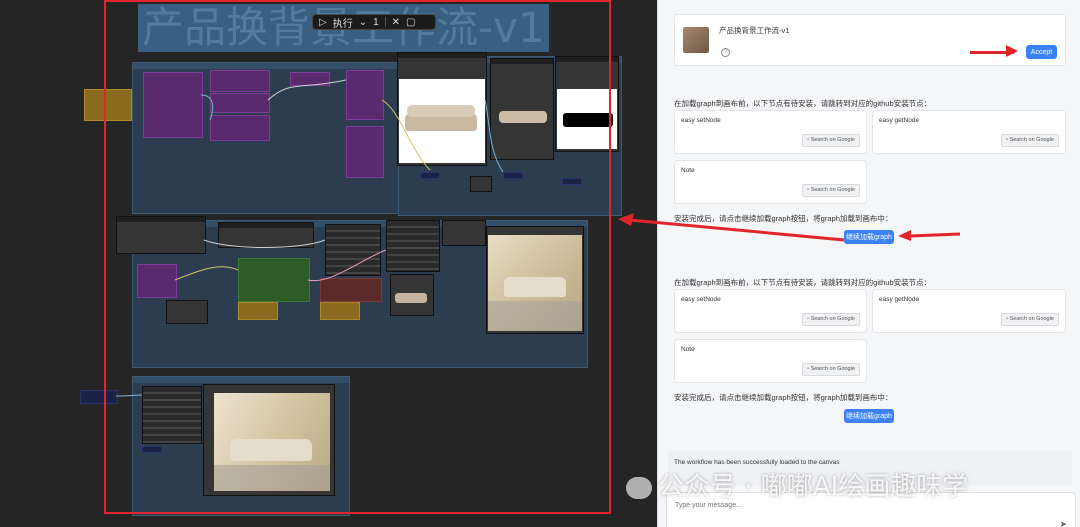  I want to click on workflow-card: 产品换背景工作流-v1 ? Accept, so click(870, 40).